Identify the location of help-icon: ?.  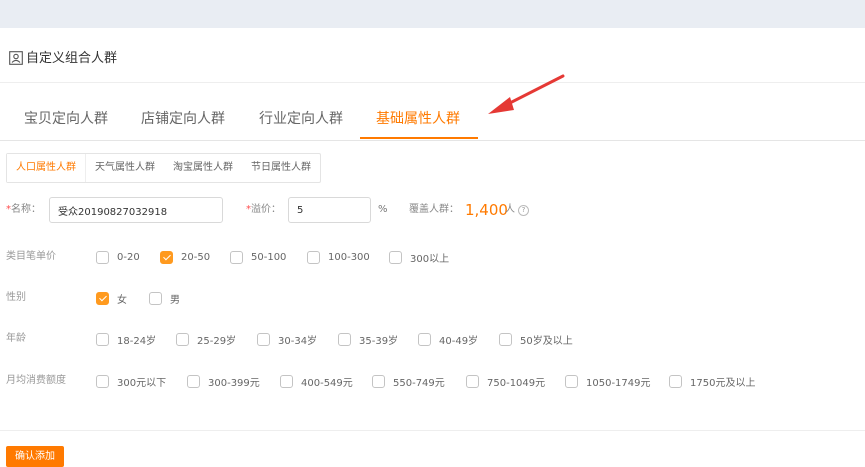
(523, 210).